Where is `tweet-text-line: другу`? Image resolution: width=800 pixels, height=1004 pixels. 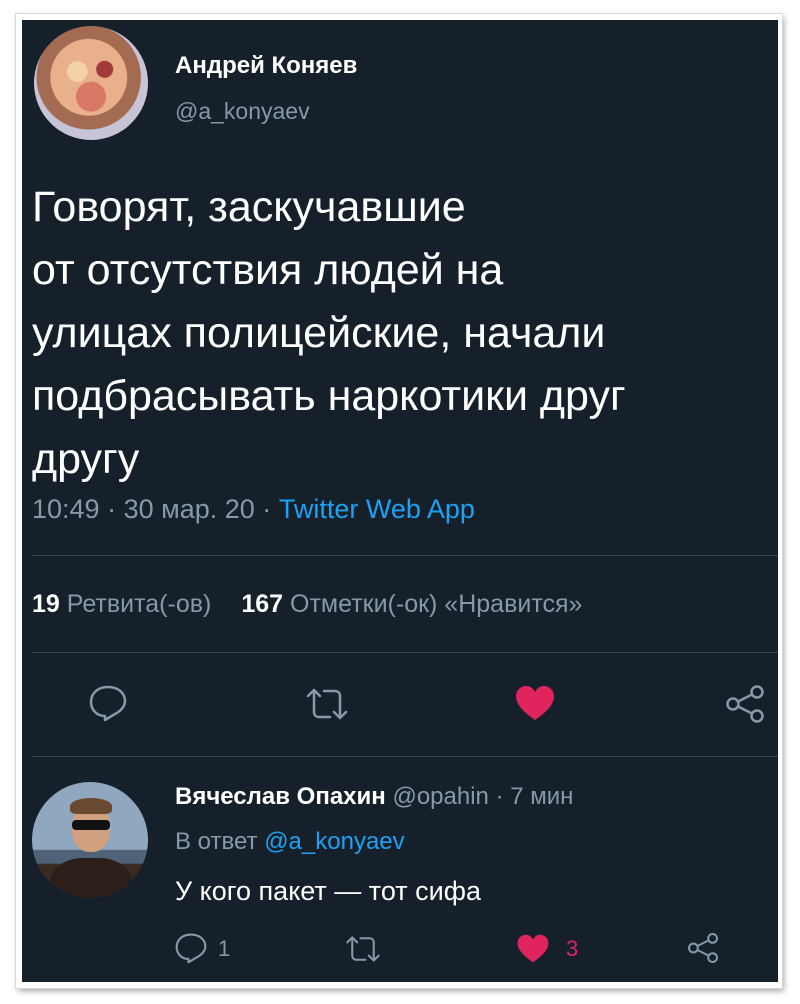
tweet-text-line: другу is located at coordinates (86, 459).